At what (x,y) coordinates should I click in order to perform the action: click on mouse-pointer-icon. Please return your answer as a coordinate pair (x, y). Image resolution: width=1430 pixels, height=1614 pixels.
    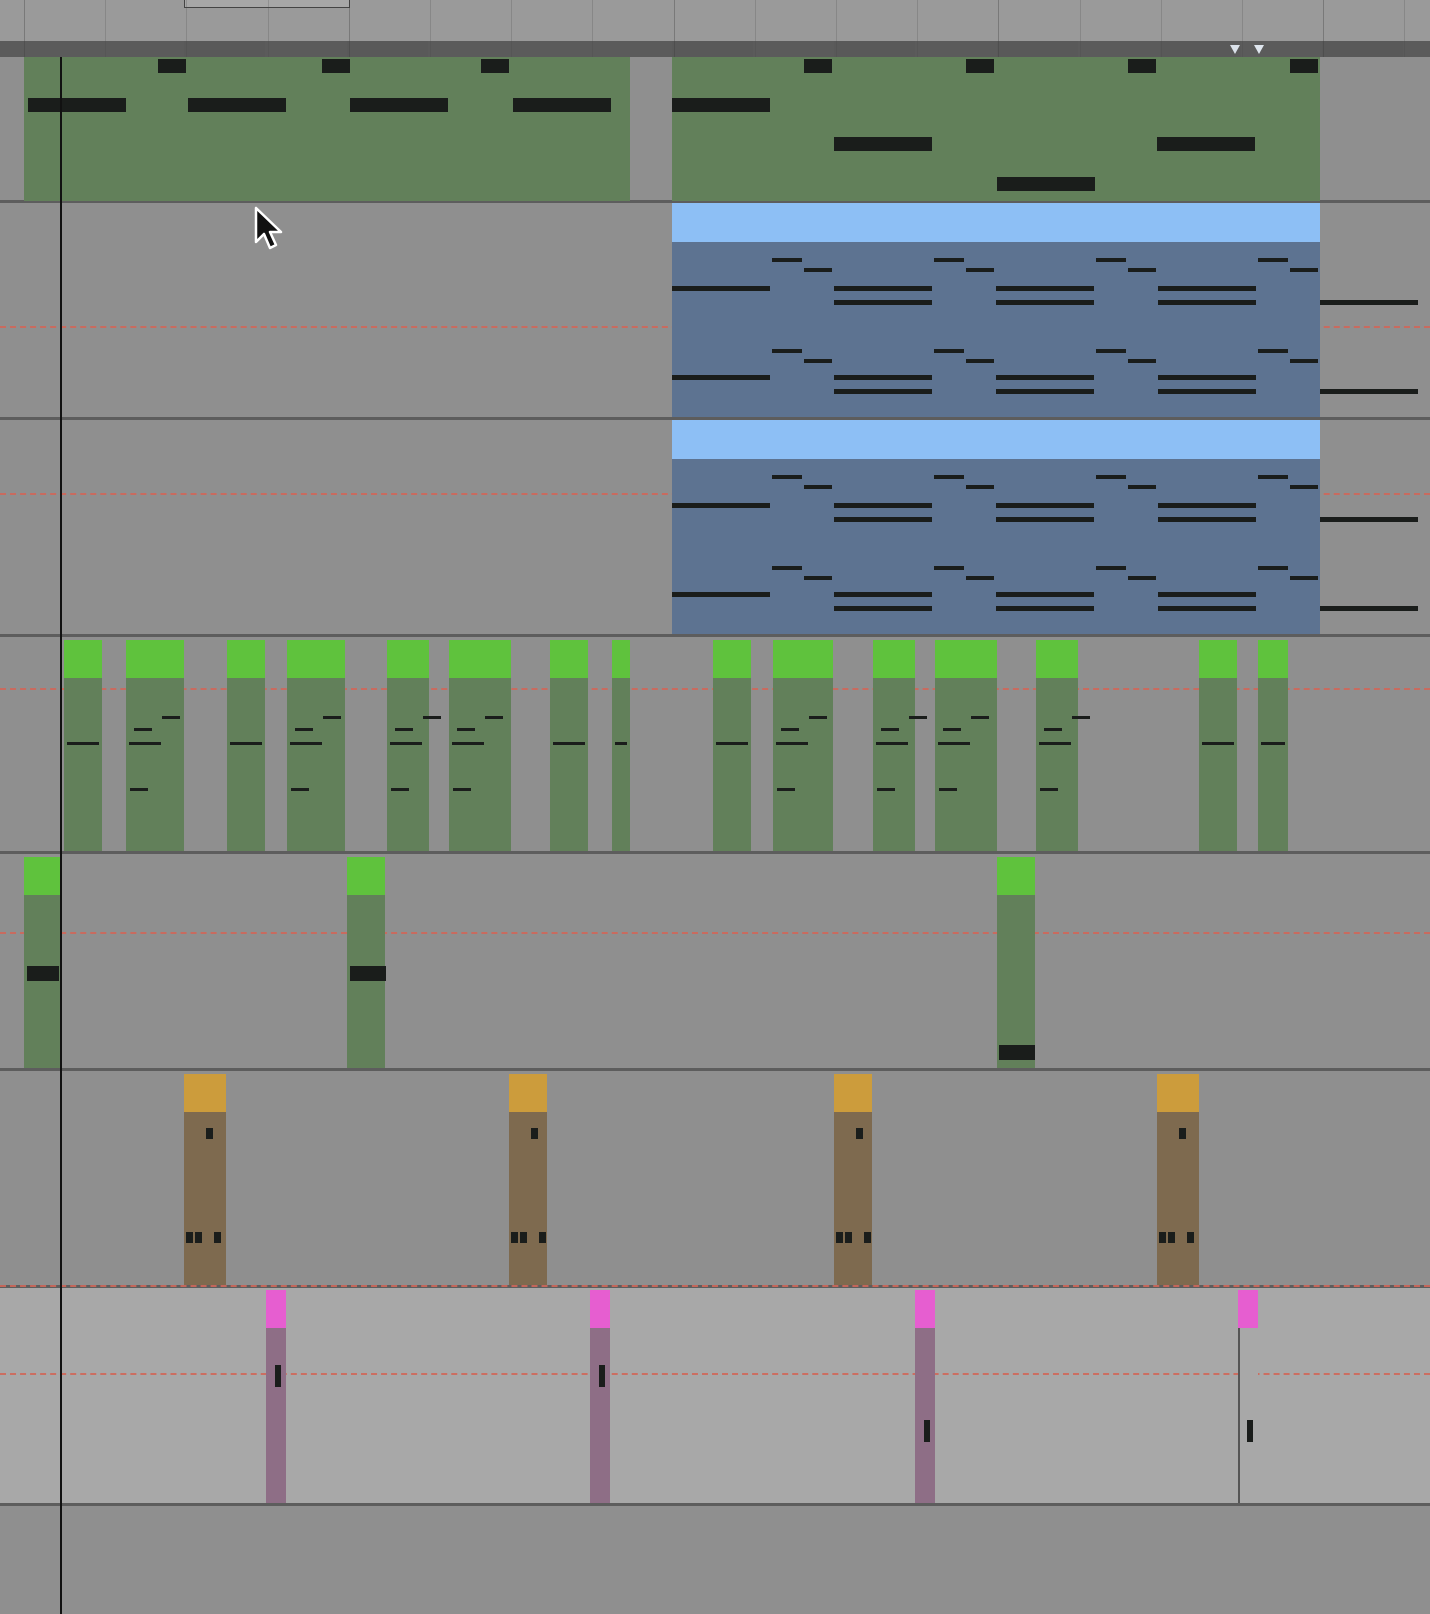
    Looking at the image, I should click on (268, 228).